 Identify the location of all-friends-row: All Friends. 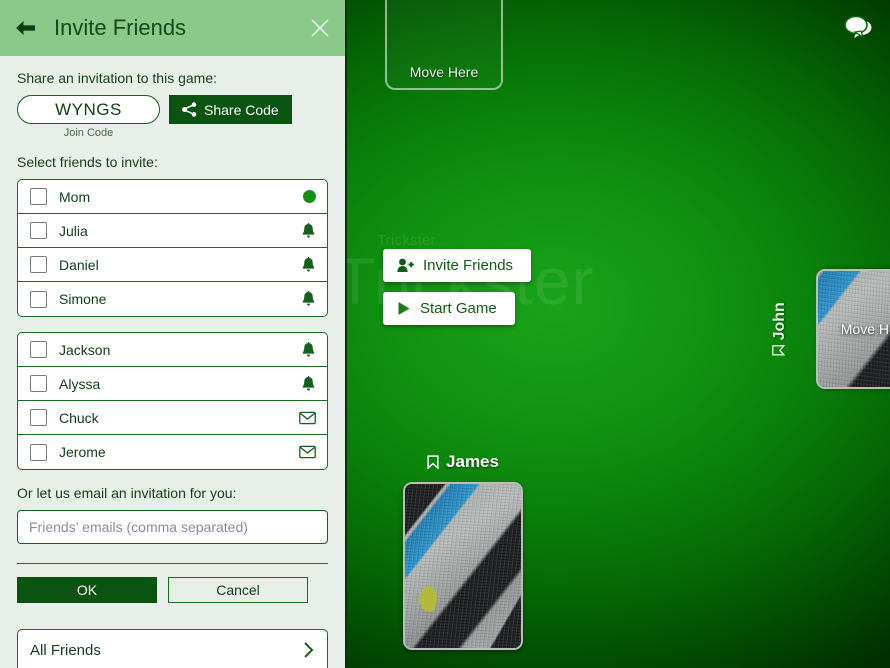
(172, 648).